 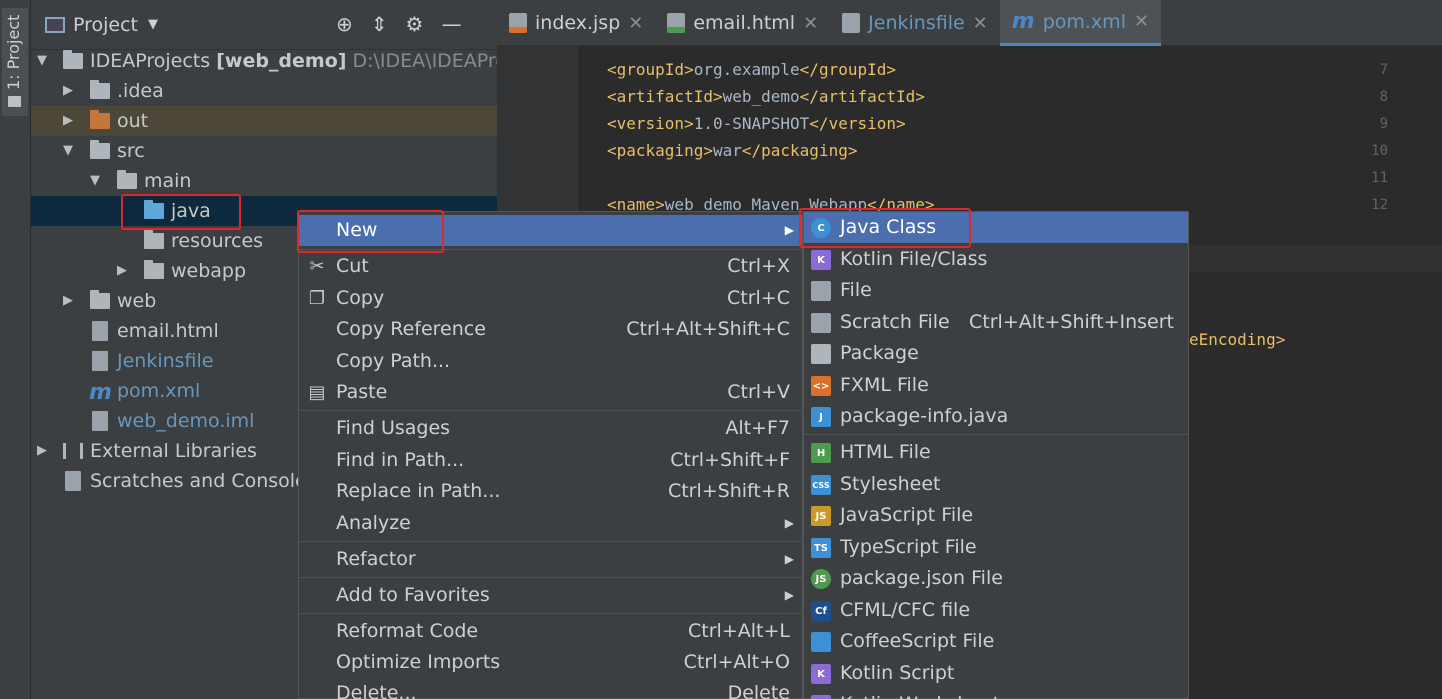 I want to click on collapse-all-icon: ⇕, so click(x=379, y=24).